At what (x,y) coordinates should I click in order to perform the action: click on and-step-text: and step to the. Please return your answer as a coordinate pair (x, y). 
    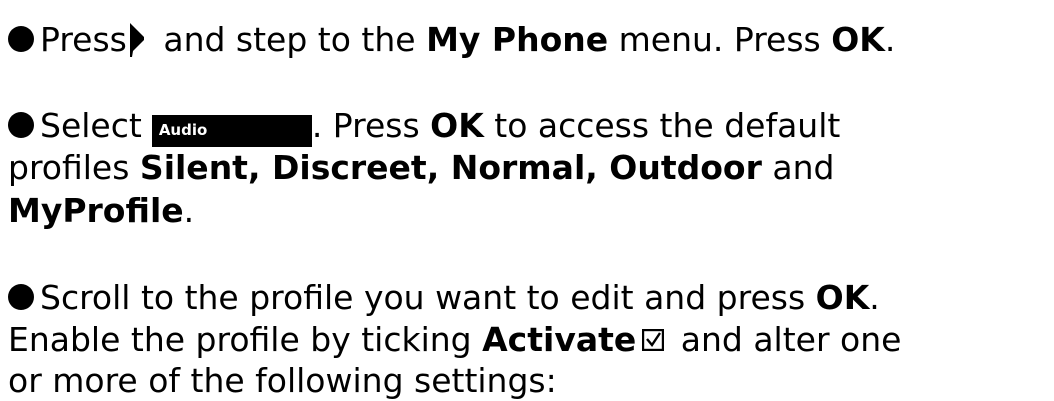
    Looking at the image, I should click on (289, 39).